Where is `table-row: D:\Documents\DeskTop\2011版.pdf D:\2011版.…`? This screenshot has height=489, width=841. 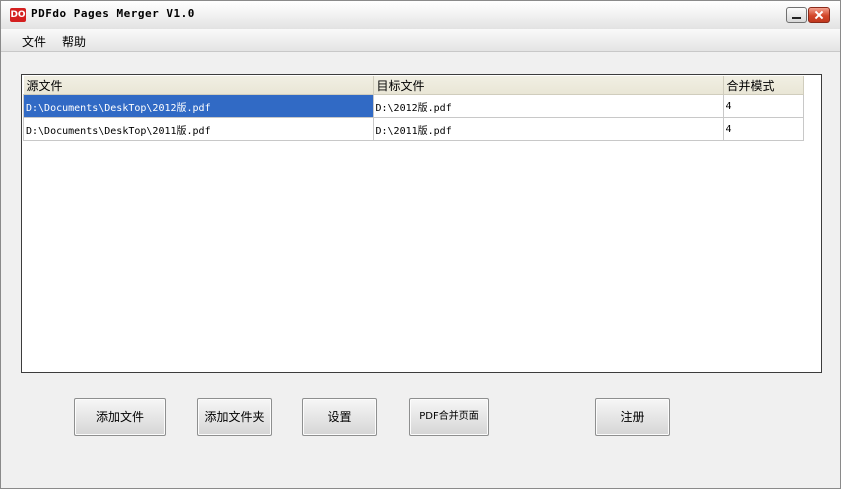 table-row: D:\Documents\DeskTop\2011版.pdf D:\2011版.… is located at coordinates (413, 129).